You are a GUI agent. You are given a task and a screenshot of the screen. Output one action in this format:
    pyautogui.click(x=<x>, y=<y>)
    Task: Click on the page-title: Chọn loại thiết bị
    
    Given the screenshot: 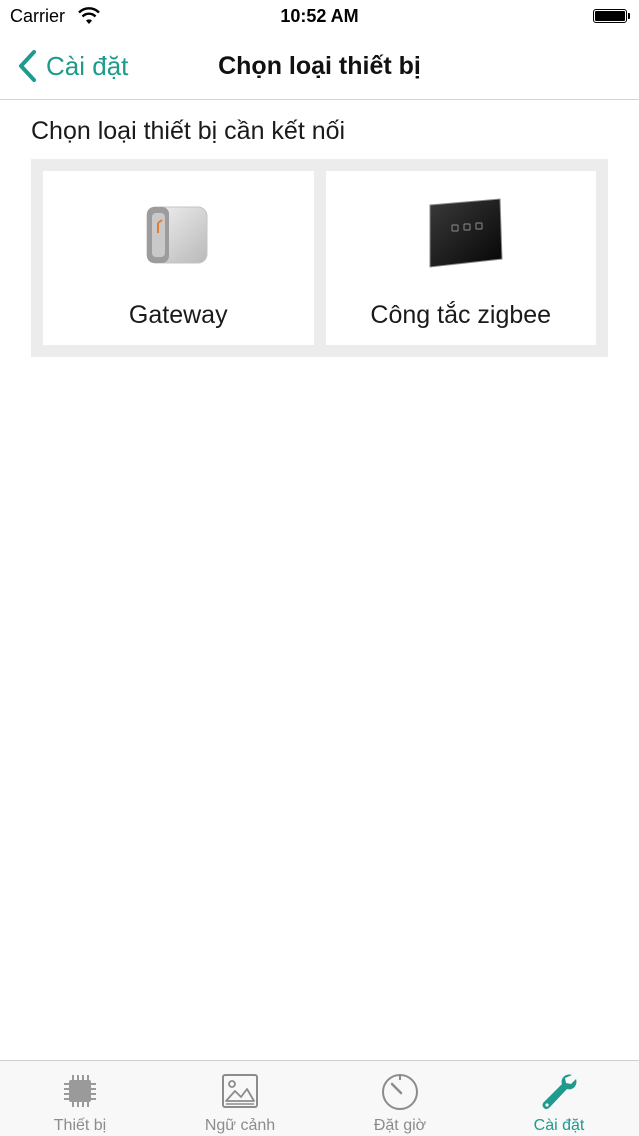 What is the action you would take?
    pyautogui.click(x=319, y=66)
    